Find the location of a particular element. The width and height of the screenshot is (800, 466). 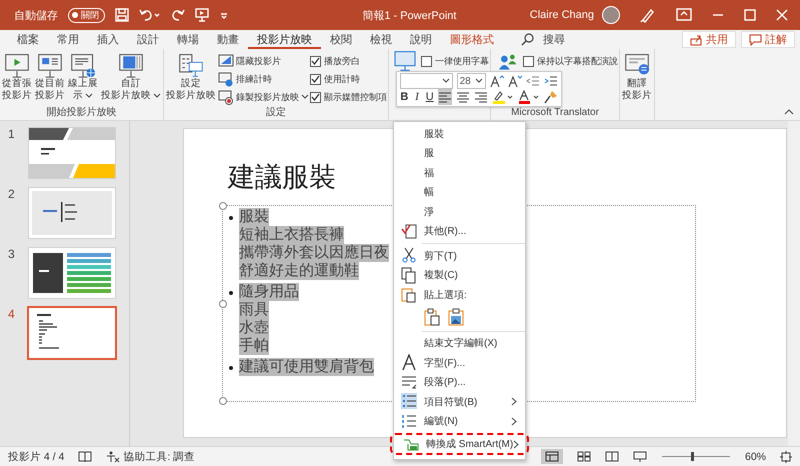

format-button: I is located at coordinates (417, 97).